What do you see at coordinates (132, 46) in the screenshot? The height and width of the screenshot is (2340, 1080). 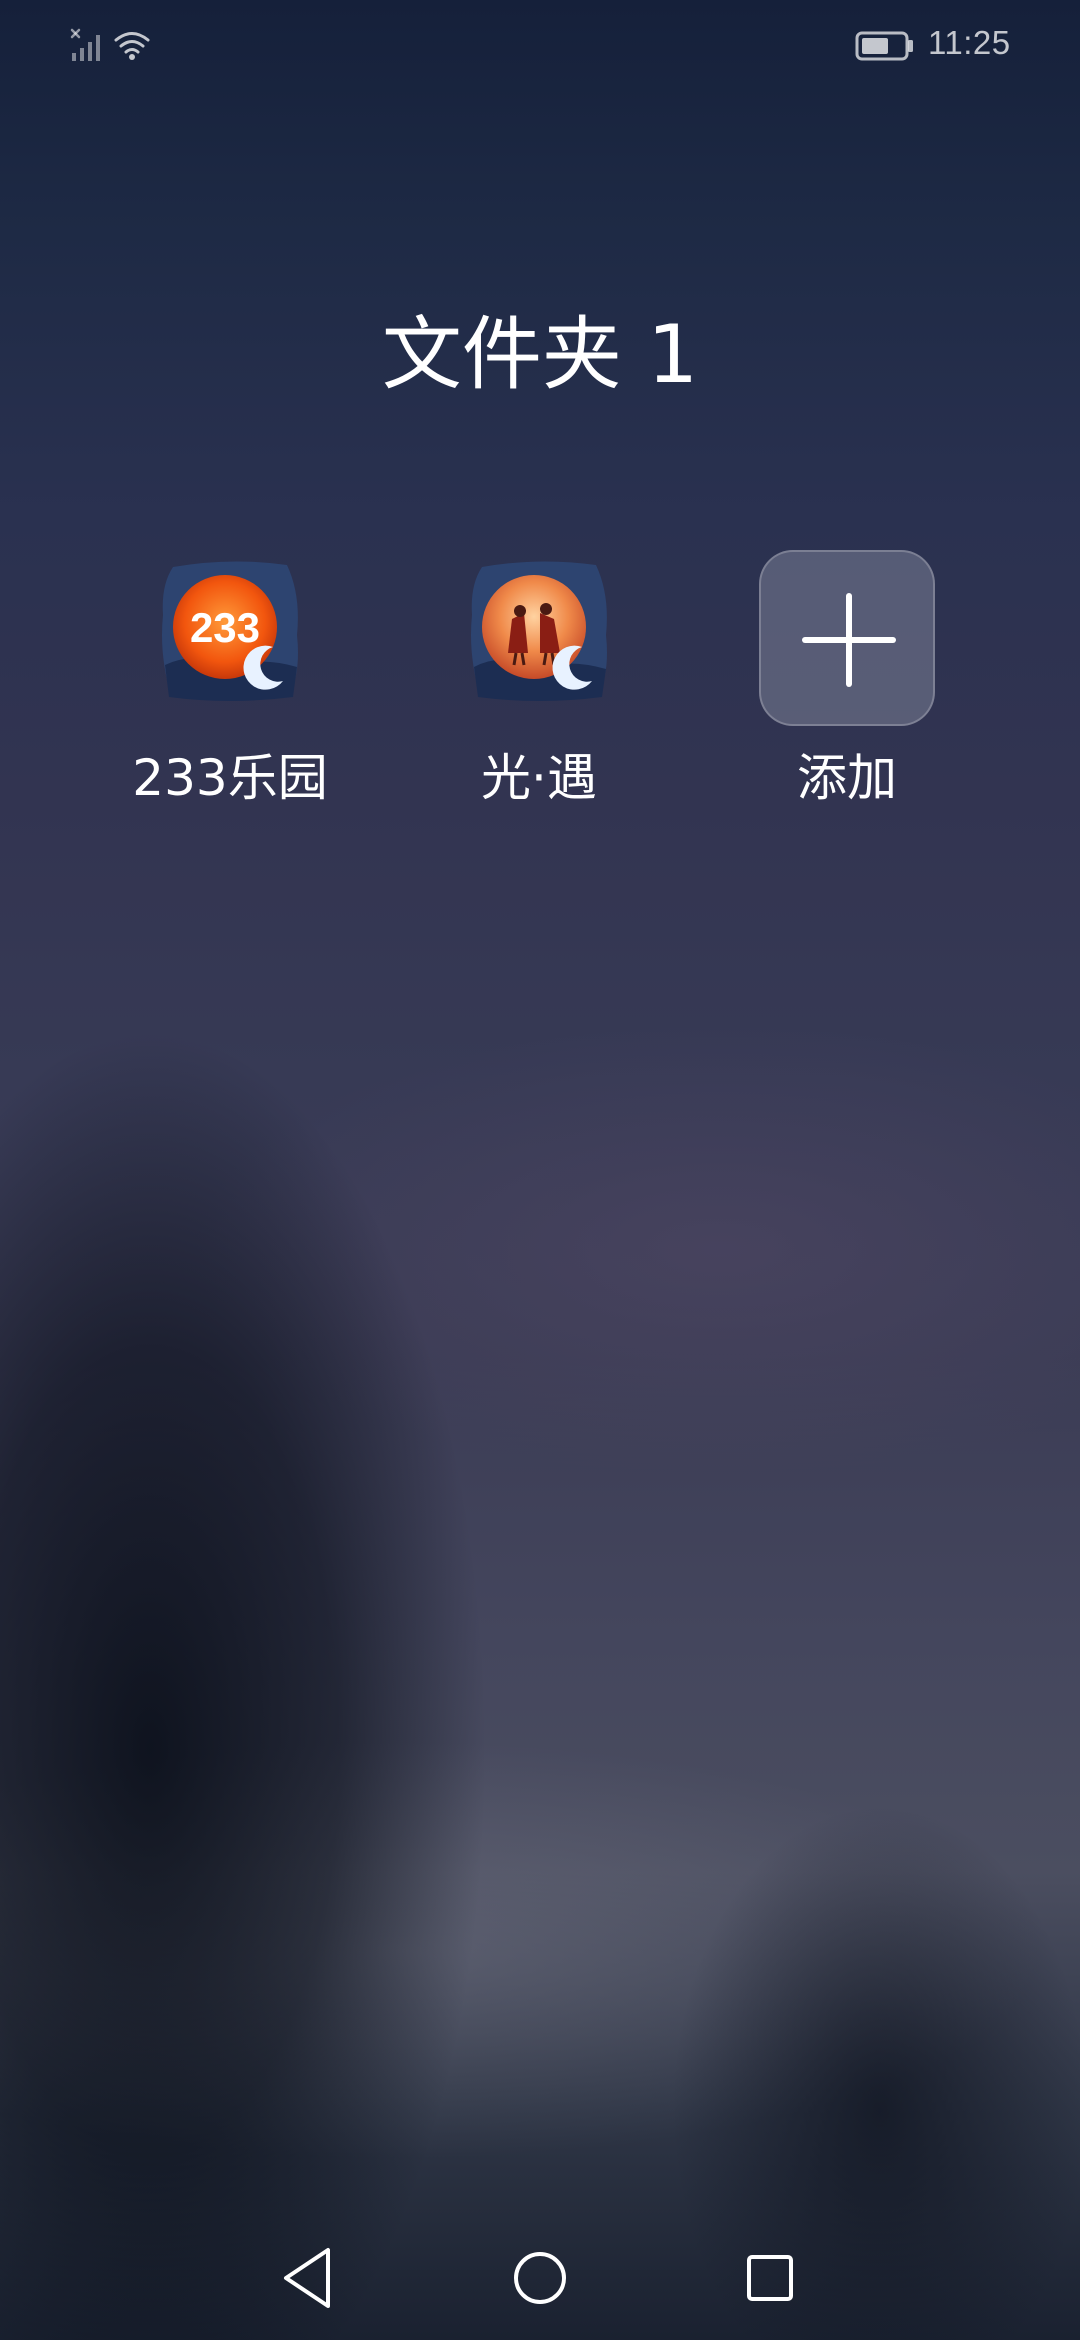 I see `wifi-icon` at bounding box center [132, 46].